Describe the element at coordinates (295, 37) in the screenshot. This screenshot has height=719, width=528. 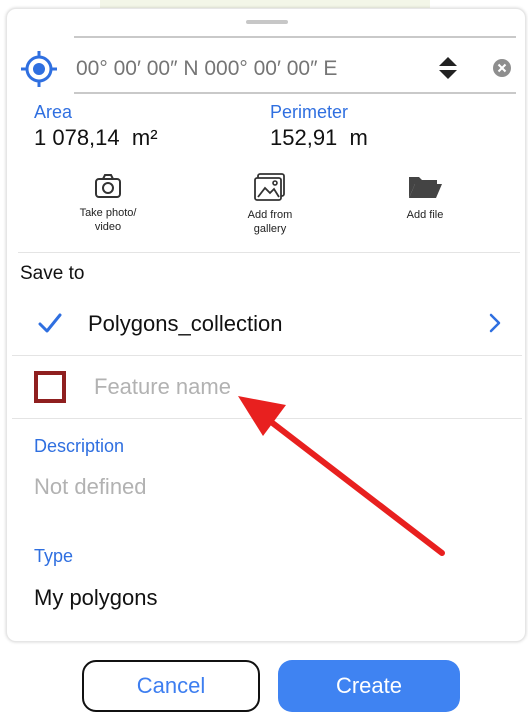
I see `coordinate-field-top-border` at that location.